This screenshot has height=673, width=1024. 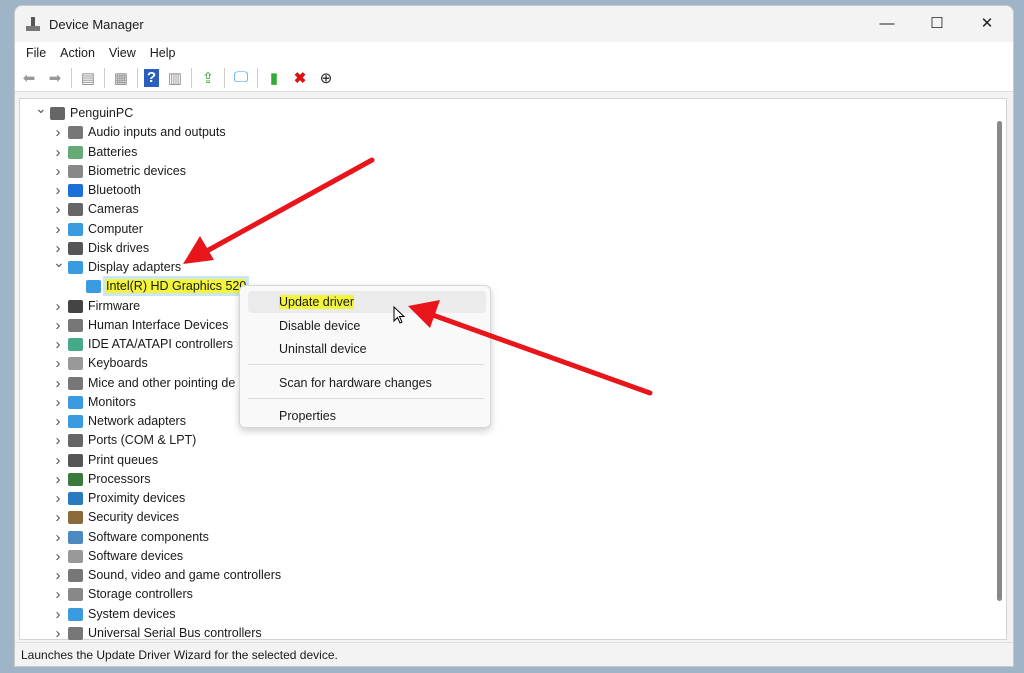 I want to click on mouse-cursor-icon, so click(x=399, y=315).